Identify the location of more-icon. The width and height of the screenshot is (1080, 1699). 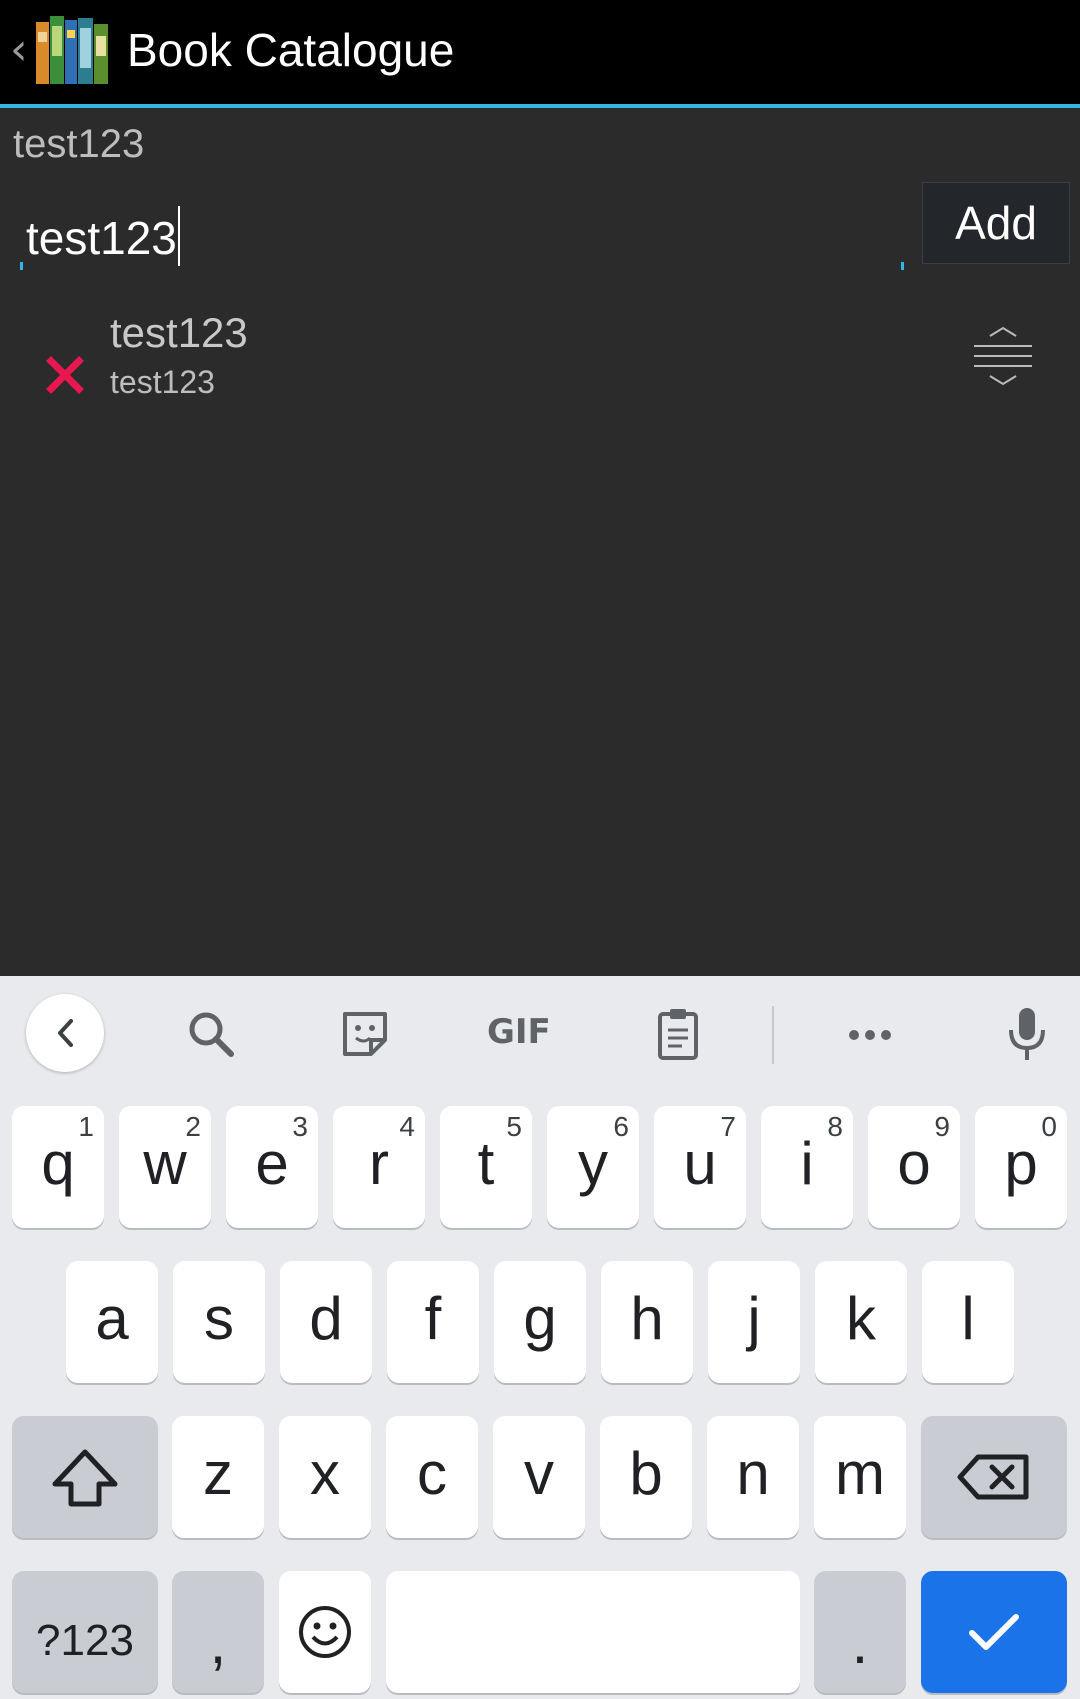
(870, 1034).